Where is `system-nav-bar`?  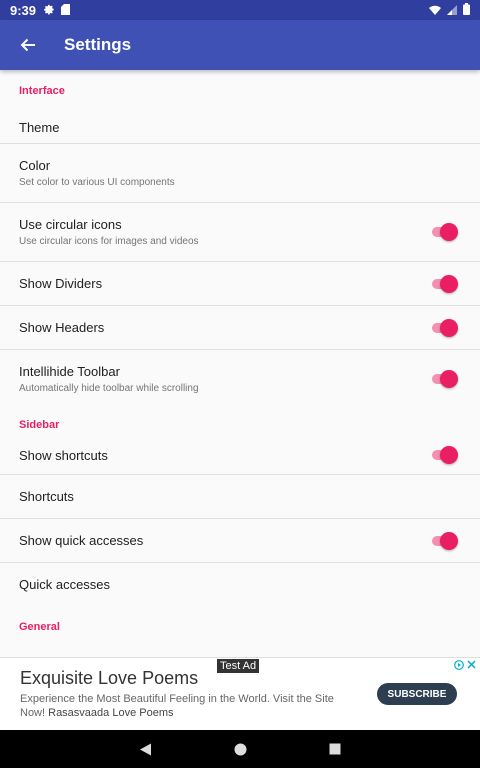 system-nav-bar is located at coordinates (240, 749).